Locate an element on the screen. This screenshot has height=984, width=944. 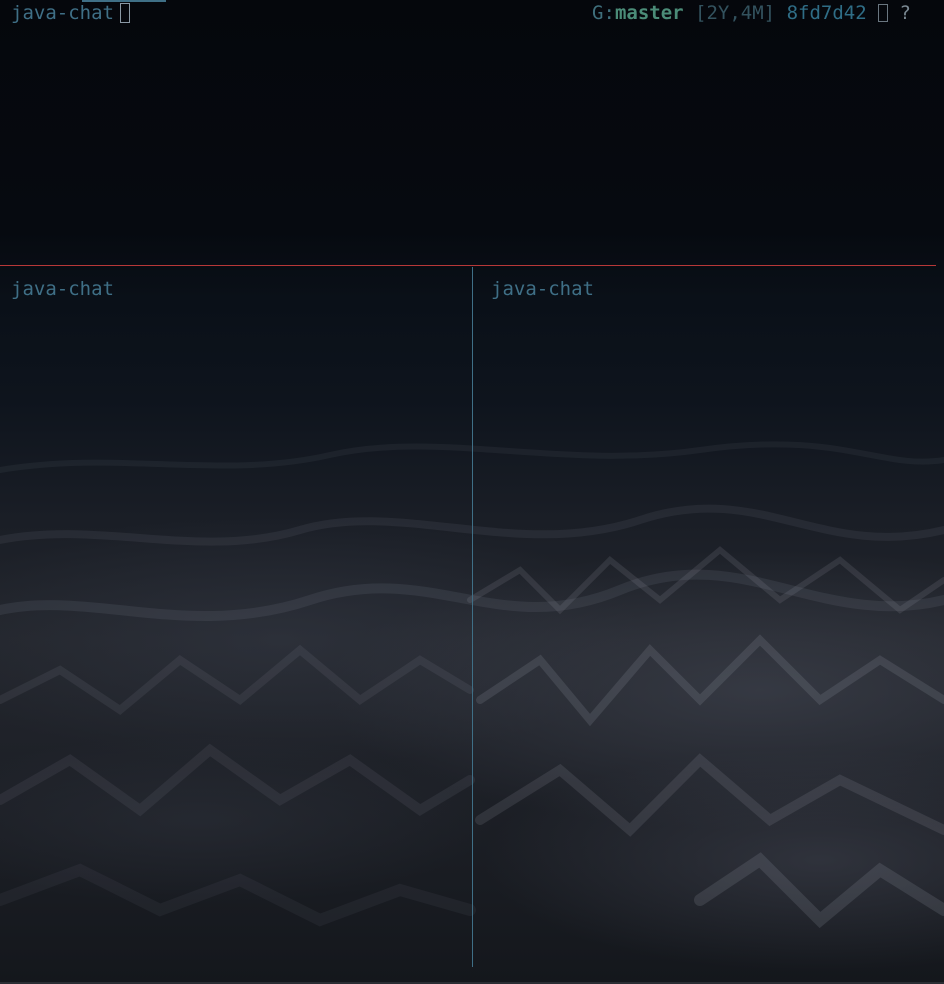
right-pane-title: java-chat is located at coordinates (542, 289).